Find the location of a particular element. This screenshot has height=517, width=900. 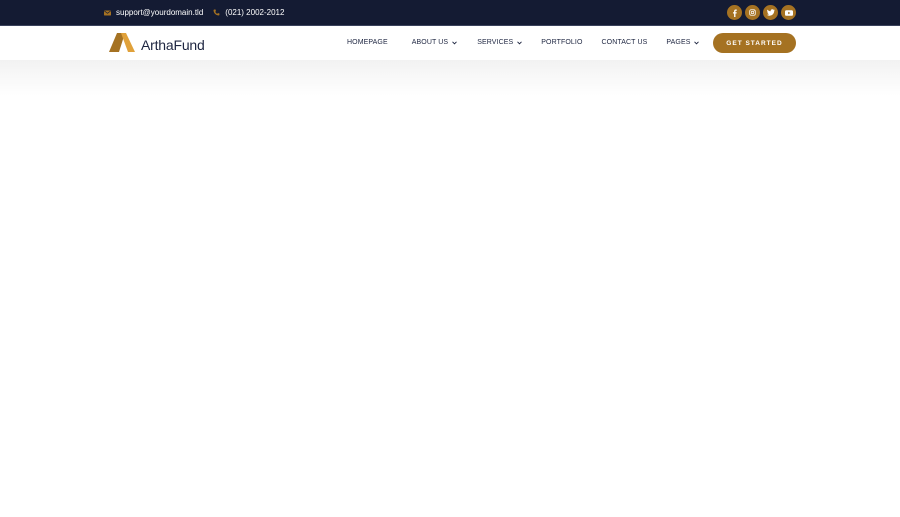

nav-pages: PAGES is located at coordinates (683, 42).